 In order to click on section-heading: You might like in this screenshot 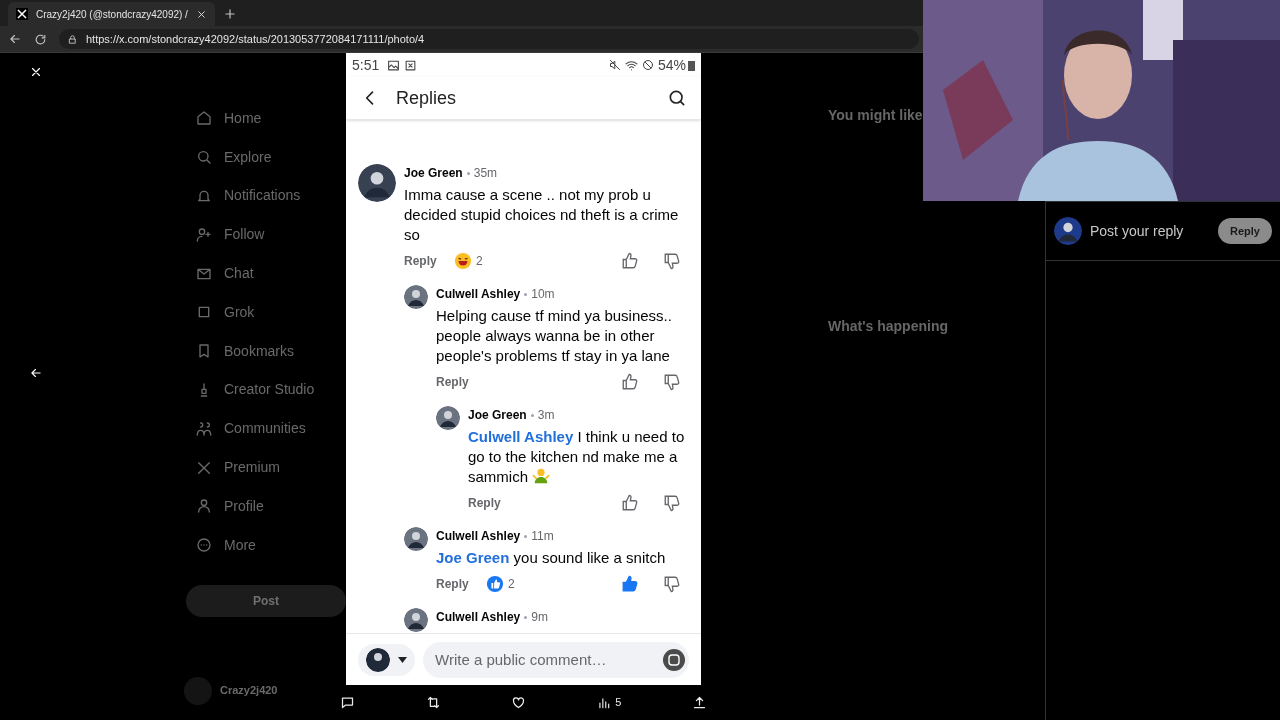, I will do `click(876, 115)`.